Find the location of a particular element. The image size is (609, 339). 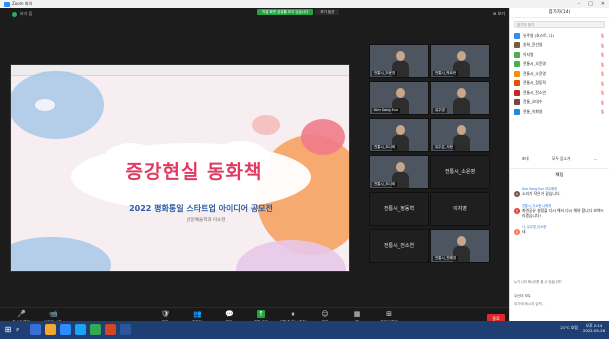

participant-search-input: 참가자 찾기 is located at coordinates (559, 24).